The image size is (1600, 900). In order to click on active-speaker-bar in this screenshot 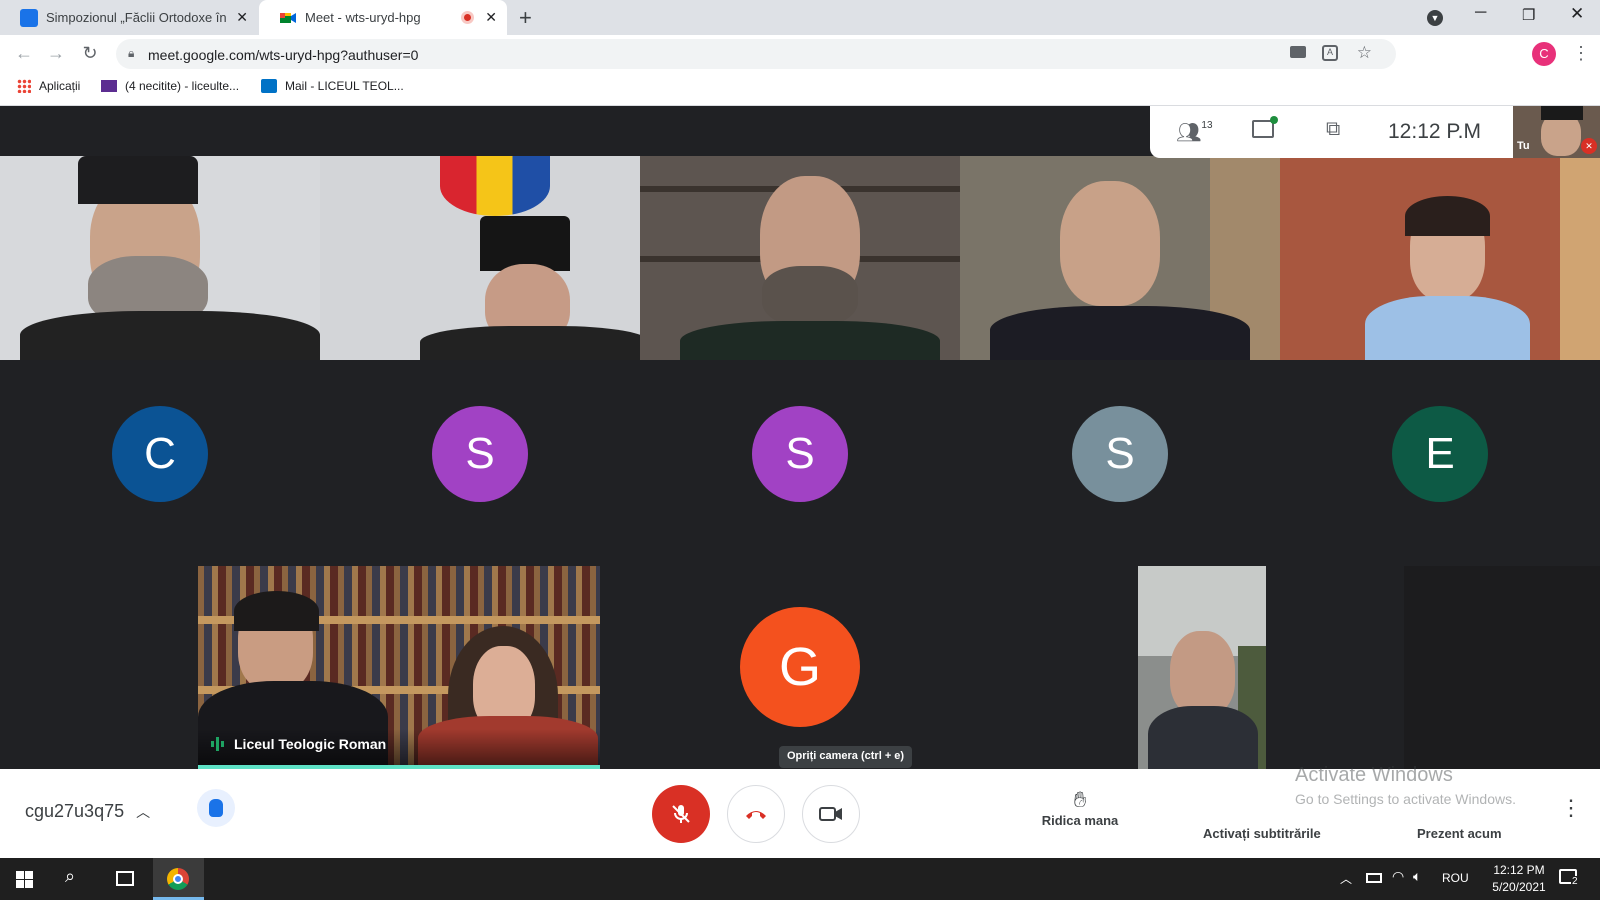, I will do `click(399, 767)`.